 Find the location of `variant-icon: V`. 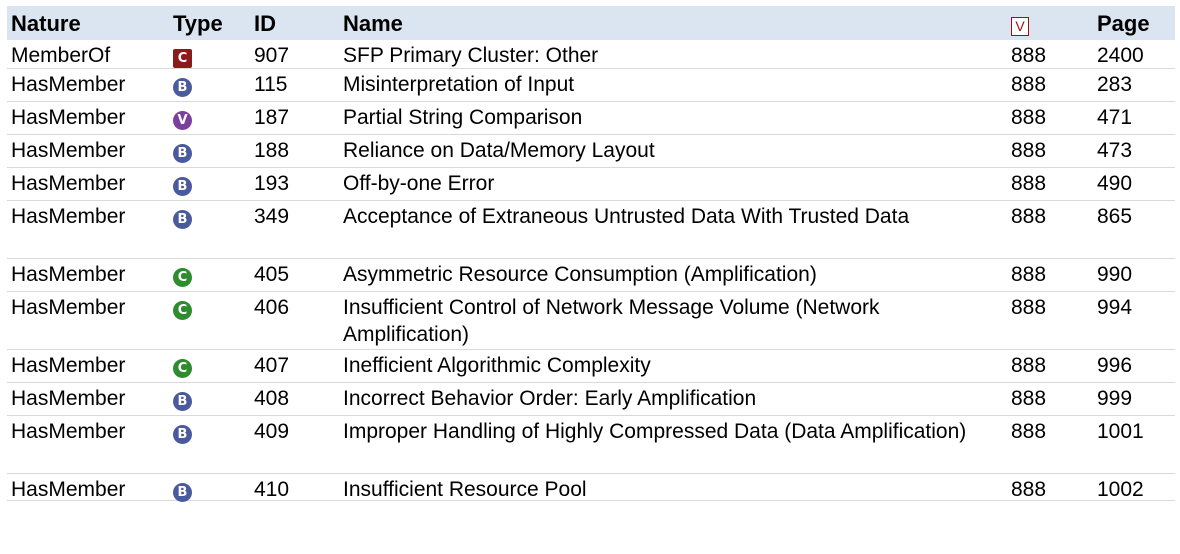

variant-icon: V is located at coordinates (182, 120).